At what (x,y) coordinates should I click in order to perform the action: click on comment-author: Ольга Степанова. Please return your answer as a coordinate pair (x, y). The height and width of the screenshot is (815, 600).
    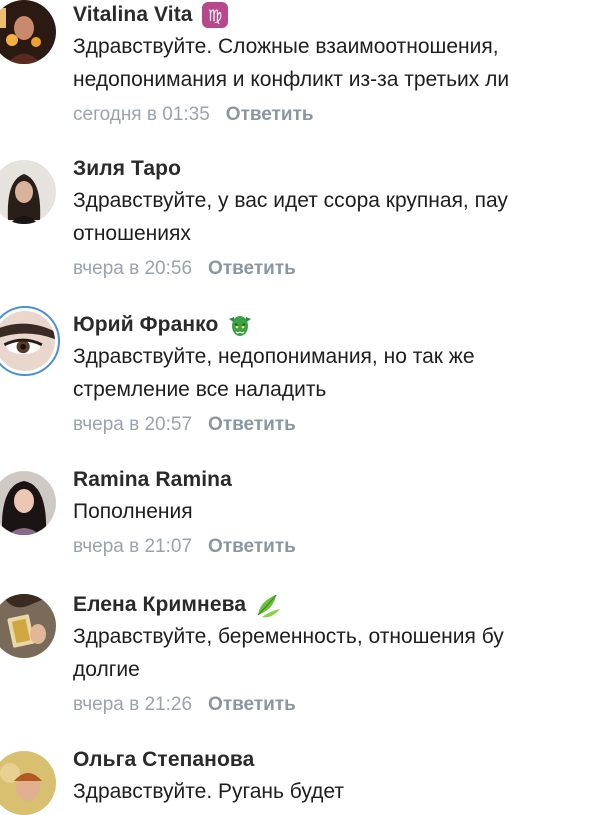
    Looking at the image, I should click on (163, 760).